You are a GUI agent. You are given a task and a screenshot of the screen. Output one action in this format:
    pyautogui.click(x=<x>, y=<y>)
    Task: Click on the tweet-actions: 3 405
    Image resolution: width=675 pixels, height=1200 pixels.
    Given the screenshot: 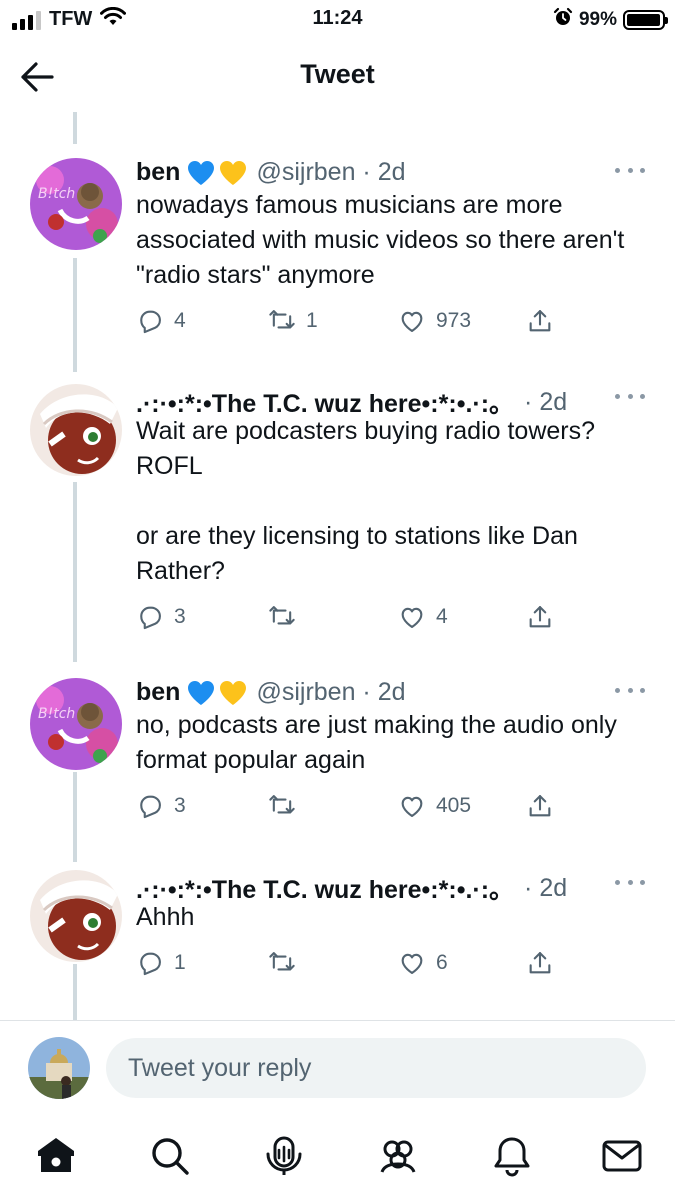 What is the action you would take?
    pyautogui.click(x=351, y=806)
    